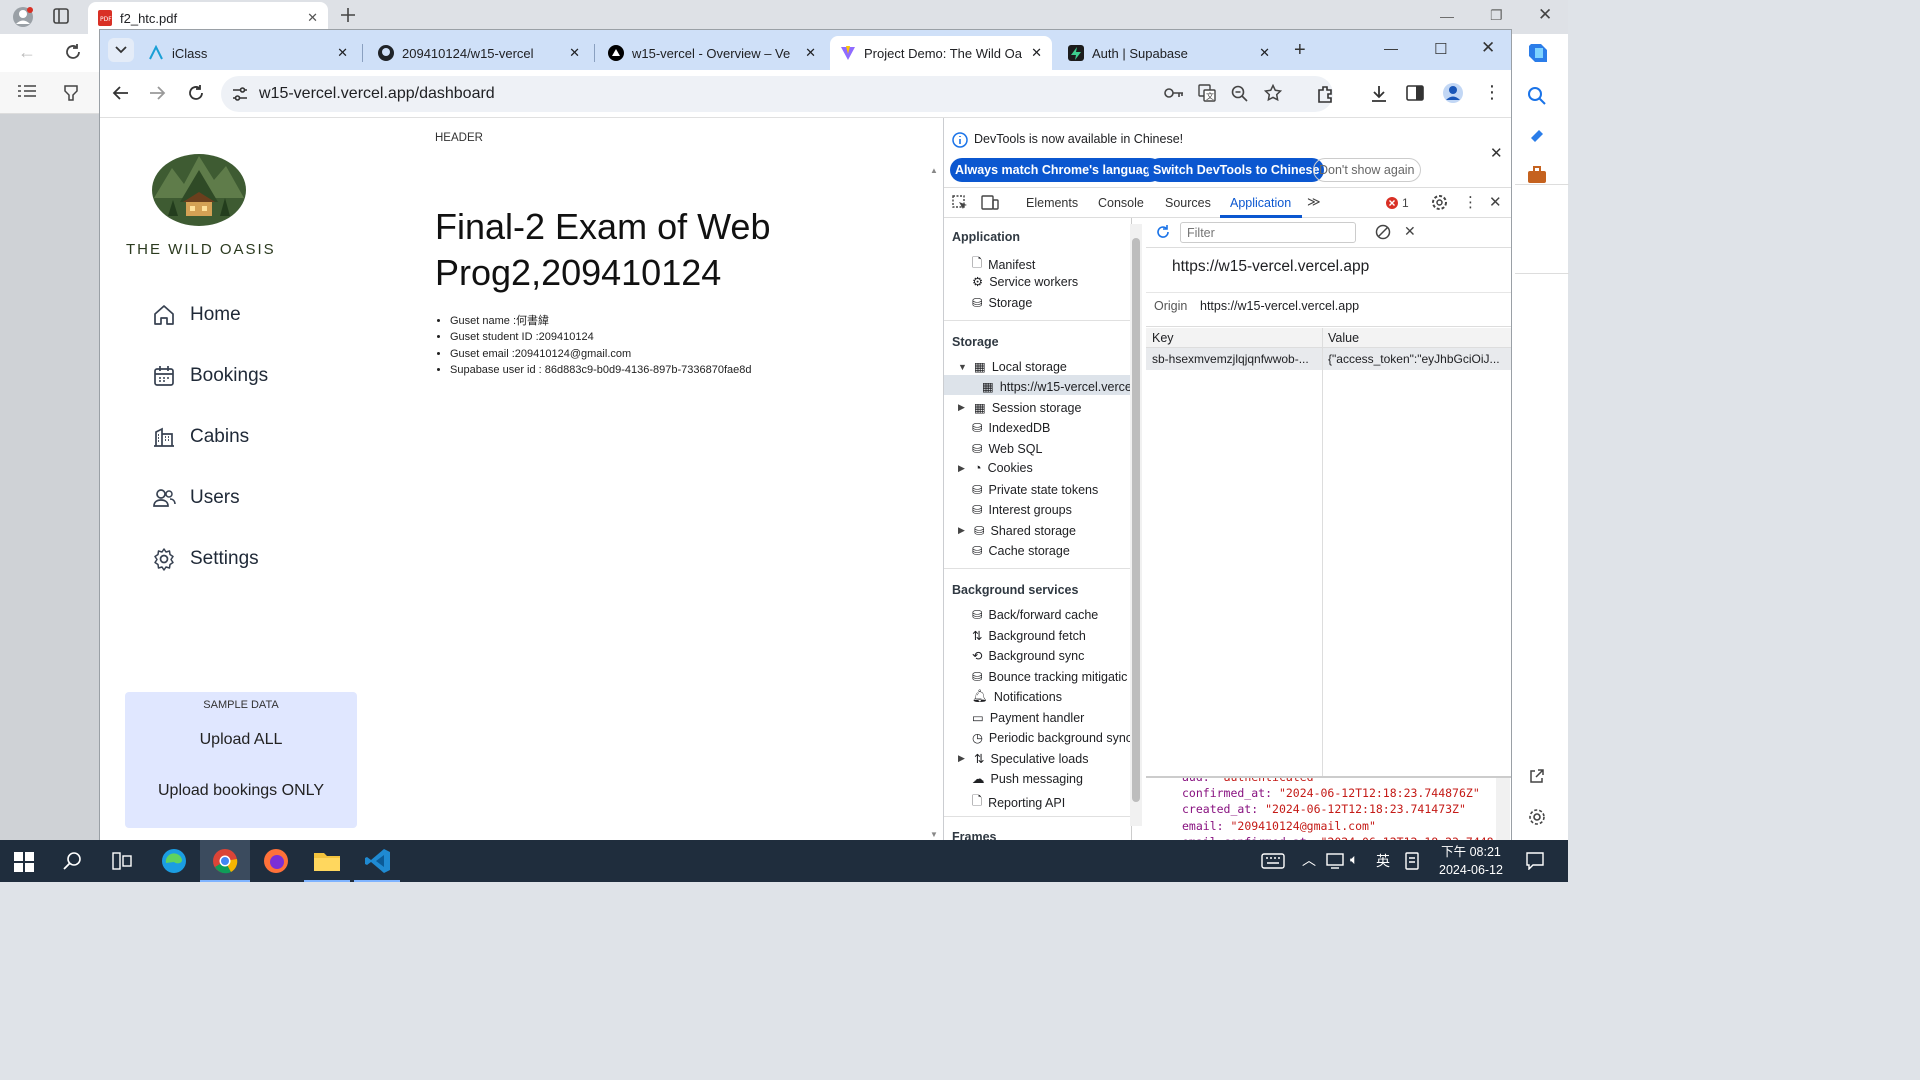  Describe the element at coordinates (1018, 802) in the screenshot. I see `tree-item-reporting-api: 🗋 Reporting API` at that location.